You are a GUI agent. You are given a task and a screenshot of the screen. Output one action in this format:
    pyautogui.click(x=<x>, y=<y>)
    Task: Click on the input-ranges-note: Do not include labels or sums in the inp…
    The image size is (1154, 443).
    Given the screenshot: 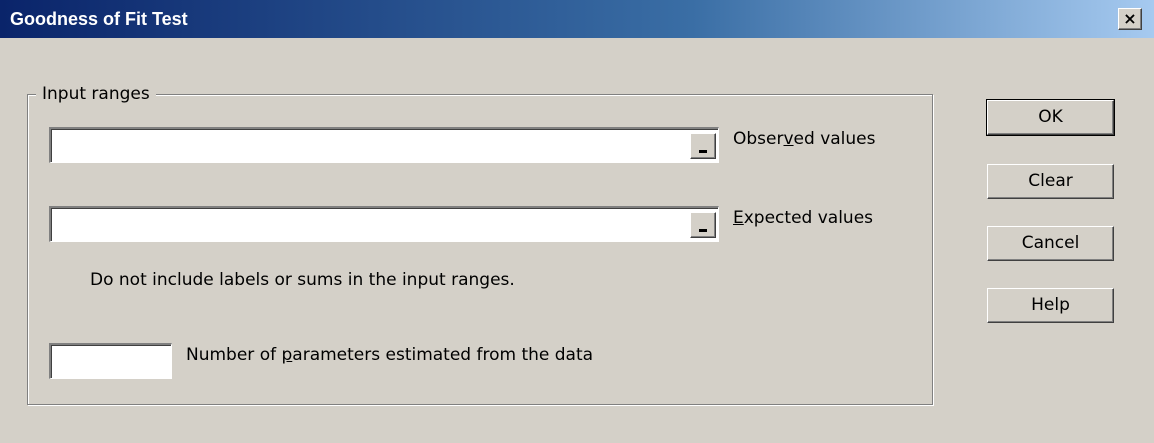 What is the action you would take?
    pyautogui.click(x=302, y=280)
    